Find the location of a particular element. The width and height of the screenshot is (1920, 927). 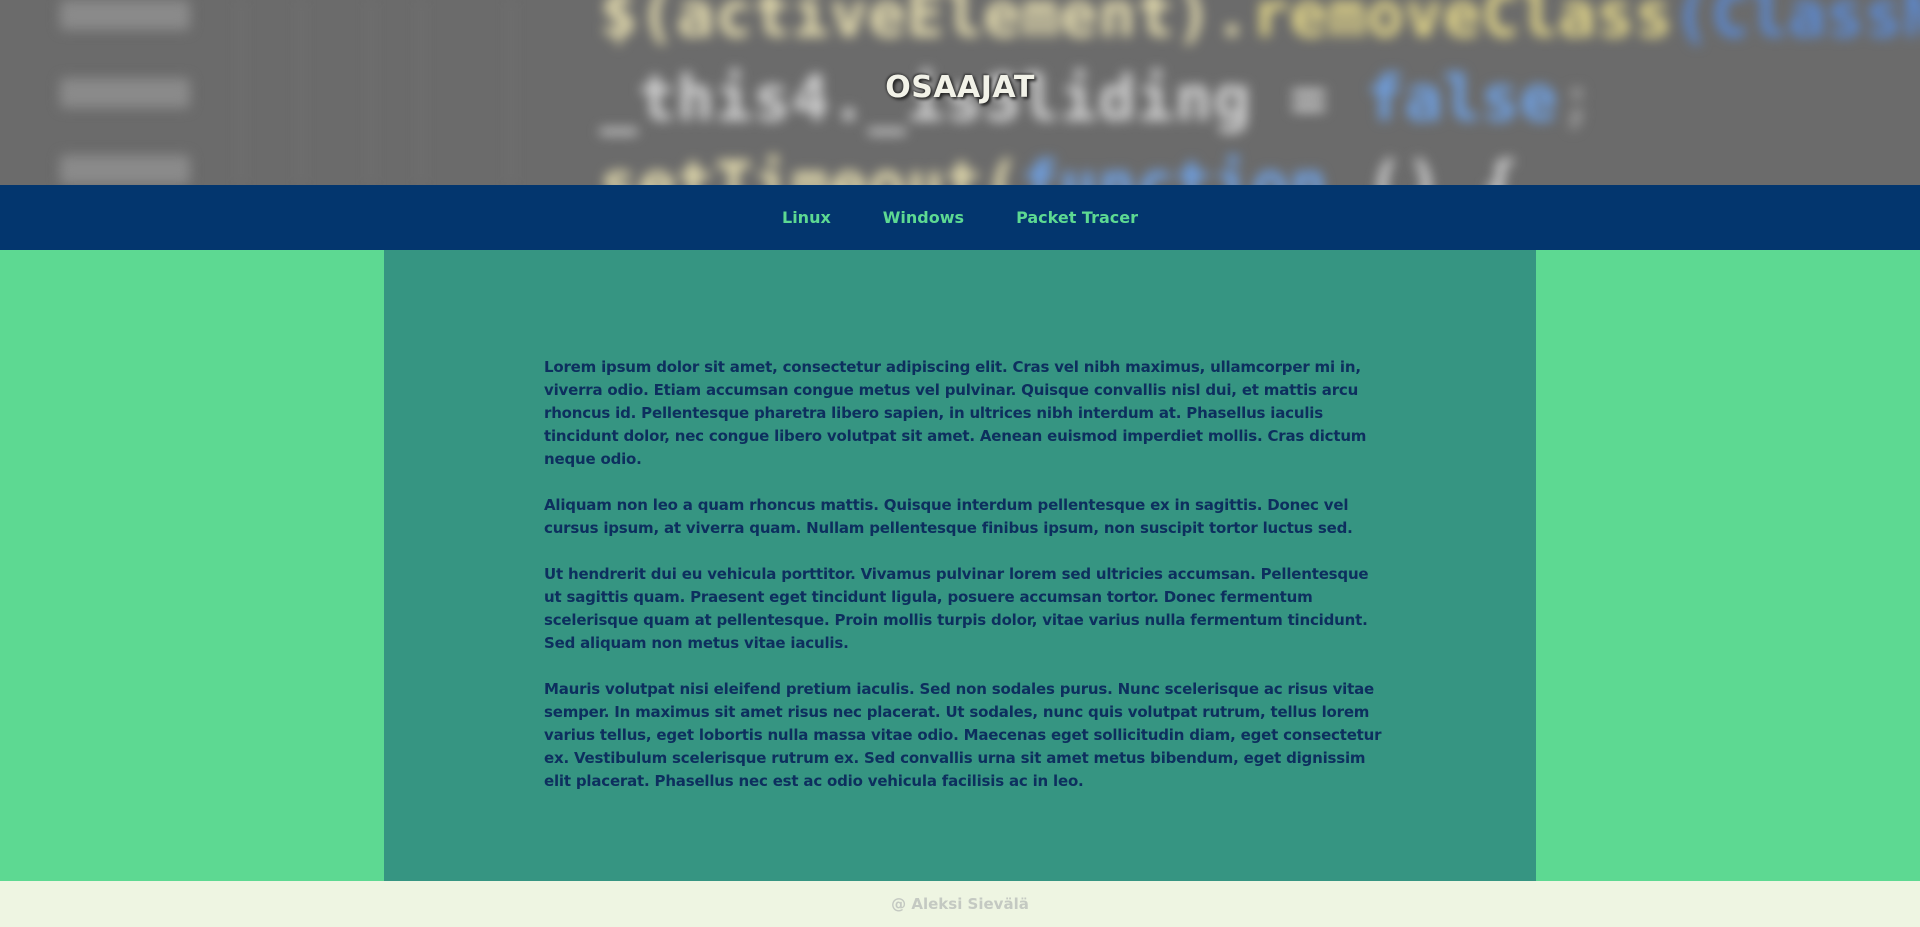

site-title: OSAAJAT is located at coordinates (960, 87).